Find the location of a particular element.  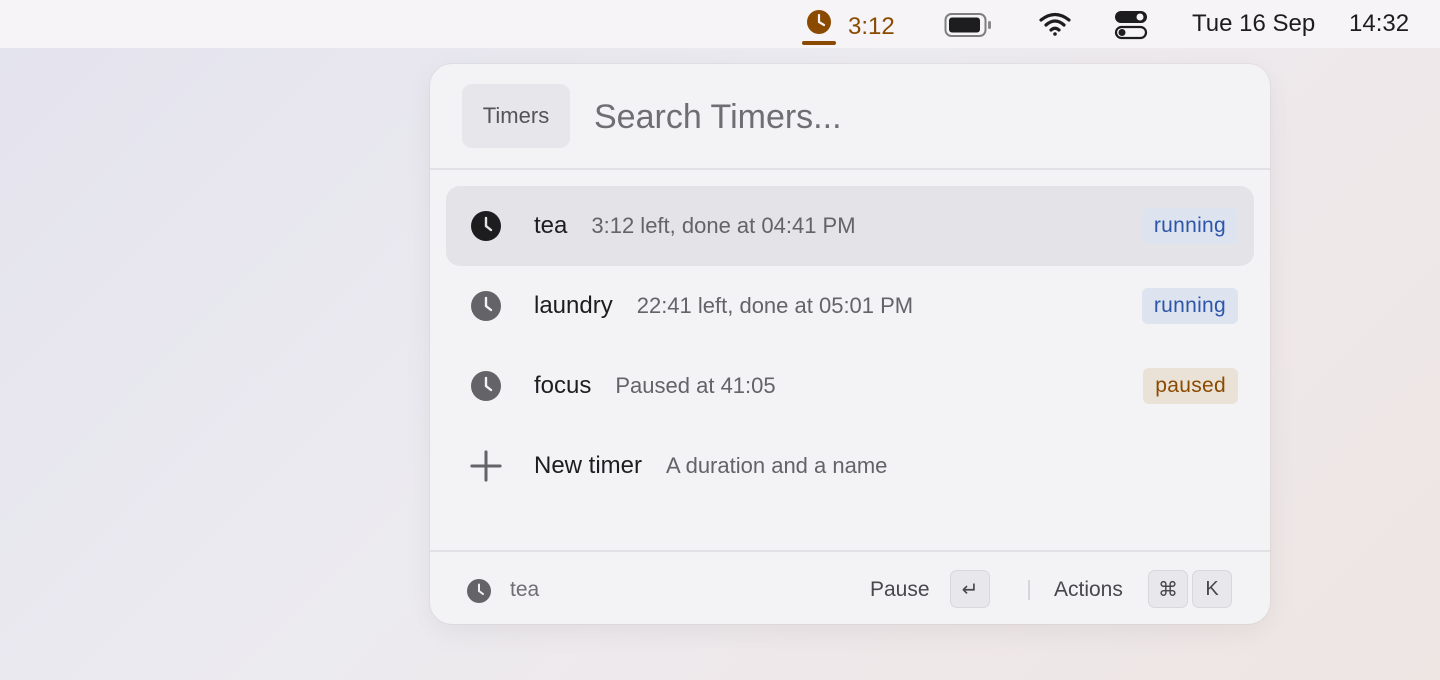

menubar-timer-time: 3:12 is located at coordinates (871, 26).